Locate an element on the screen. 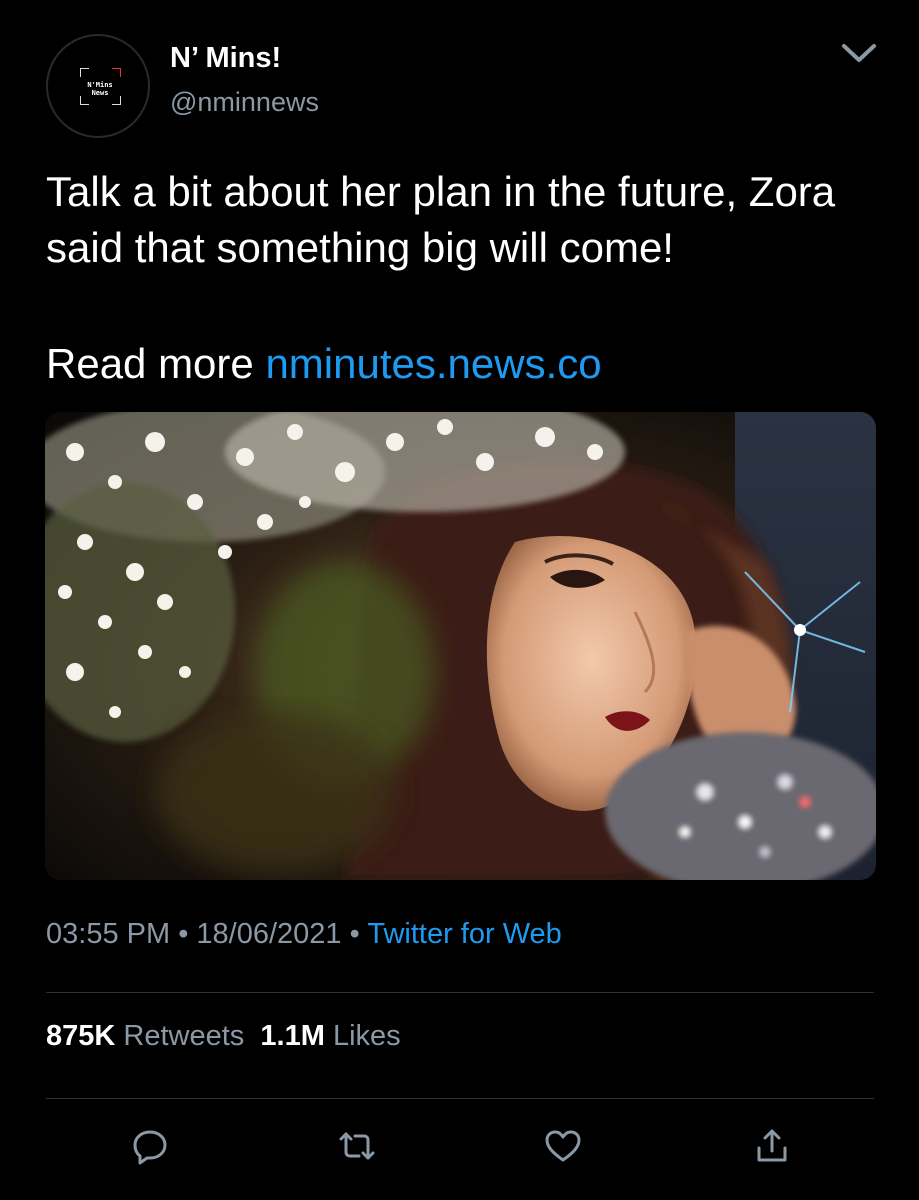  tweet-meta: 03:55 PM • 18/06/2021 • Twitter for Web is located at coordinates (304, 934).